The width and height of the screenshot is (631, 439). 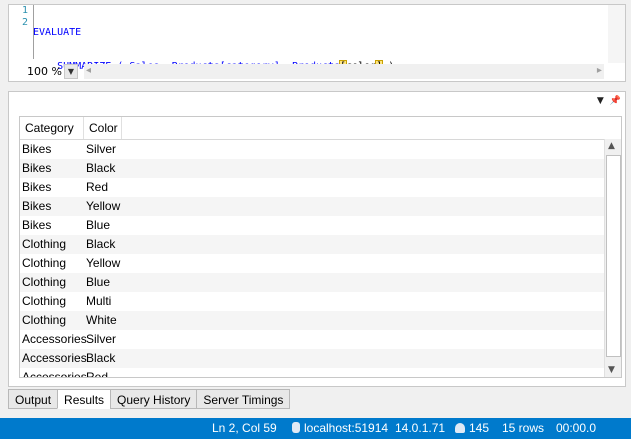 What do you see at coordinates (44, 71) in the screenshot?
I see `zoom-level: 100 %` at bounding box center [44, 71].